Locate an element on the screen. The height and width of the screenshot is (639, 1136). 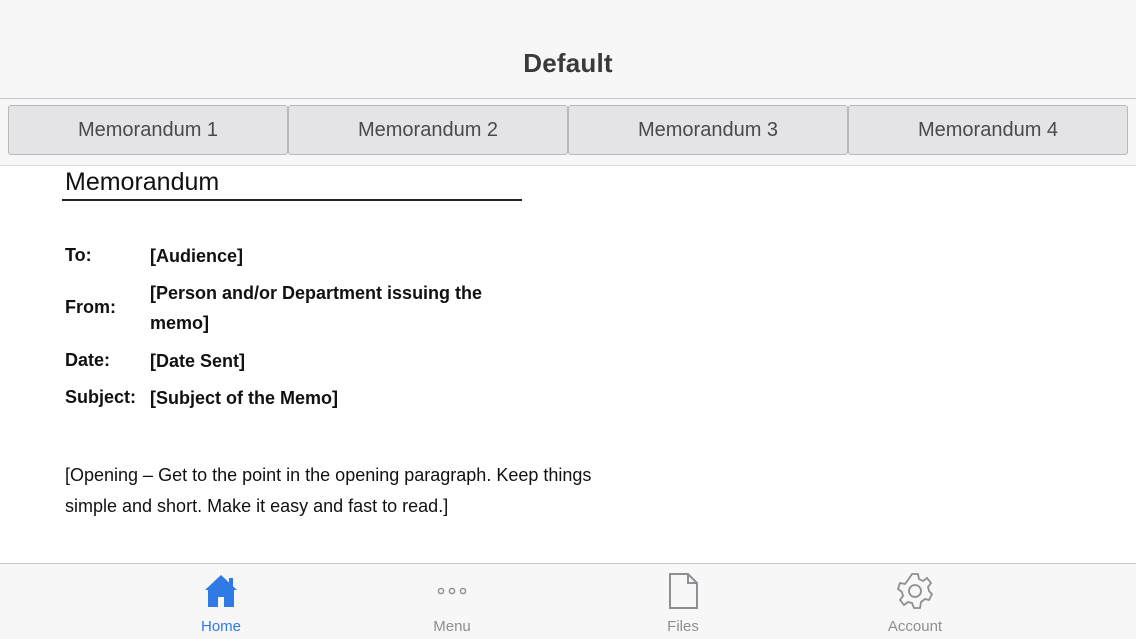
segment-memorandum-1: Memorandum 1 is located at coordinates (148, 130).